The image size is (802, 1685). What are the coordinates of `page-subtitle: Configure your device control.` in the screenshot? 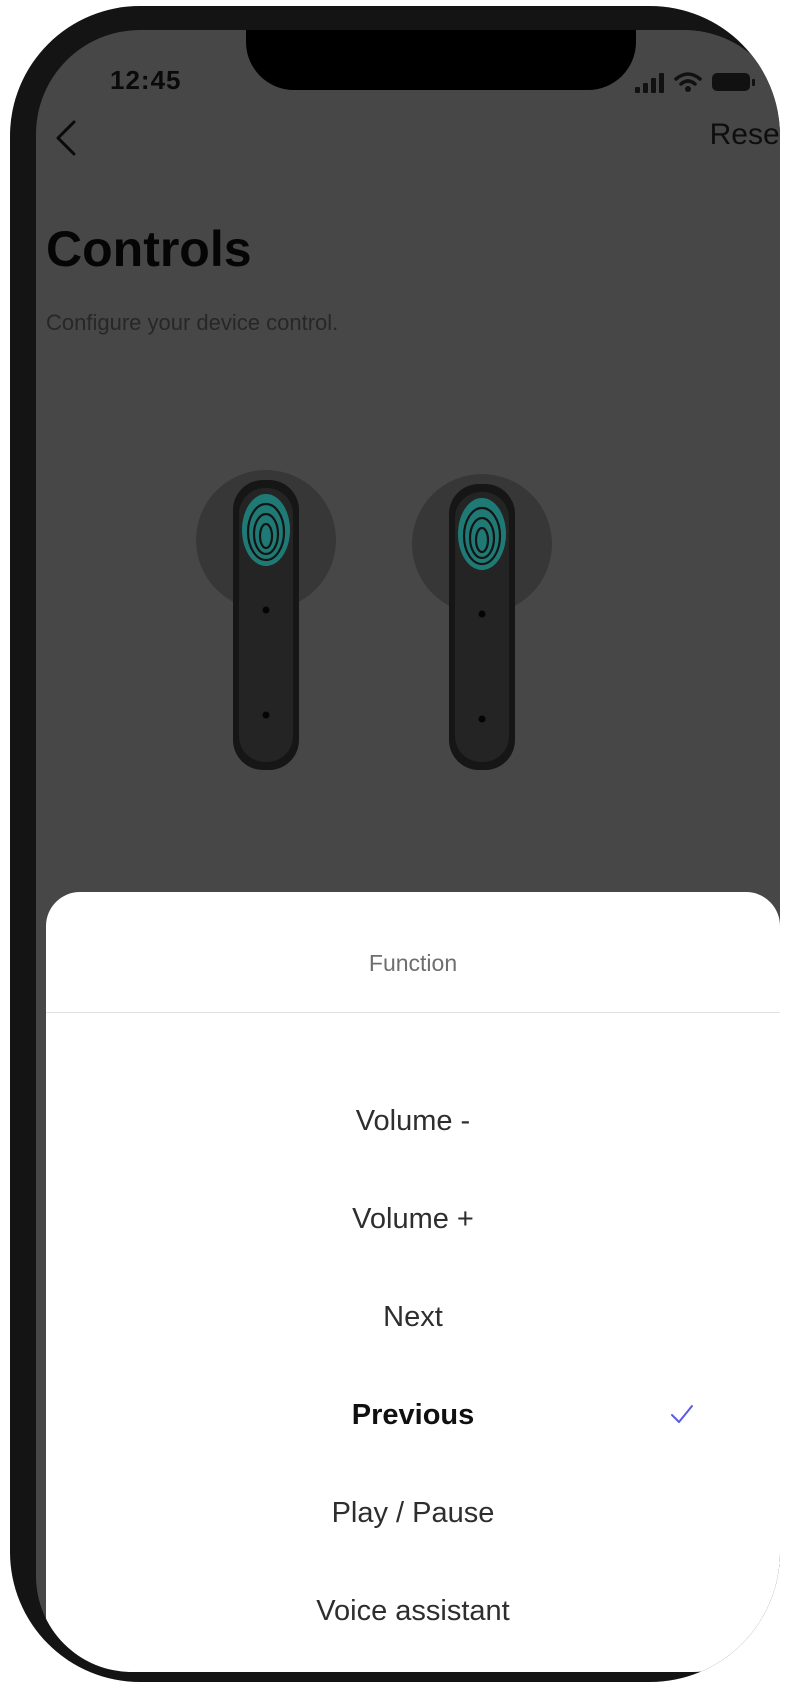 It's located at (192, 322).